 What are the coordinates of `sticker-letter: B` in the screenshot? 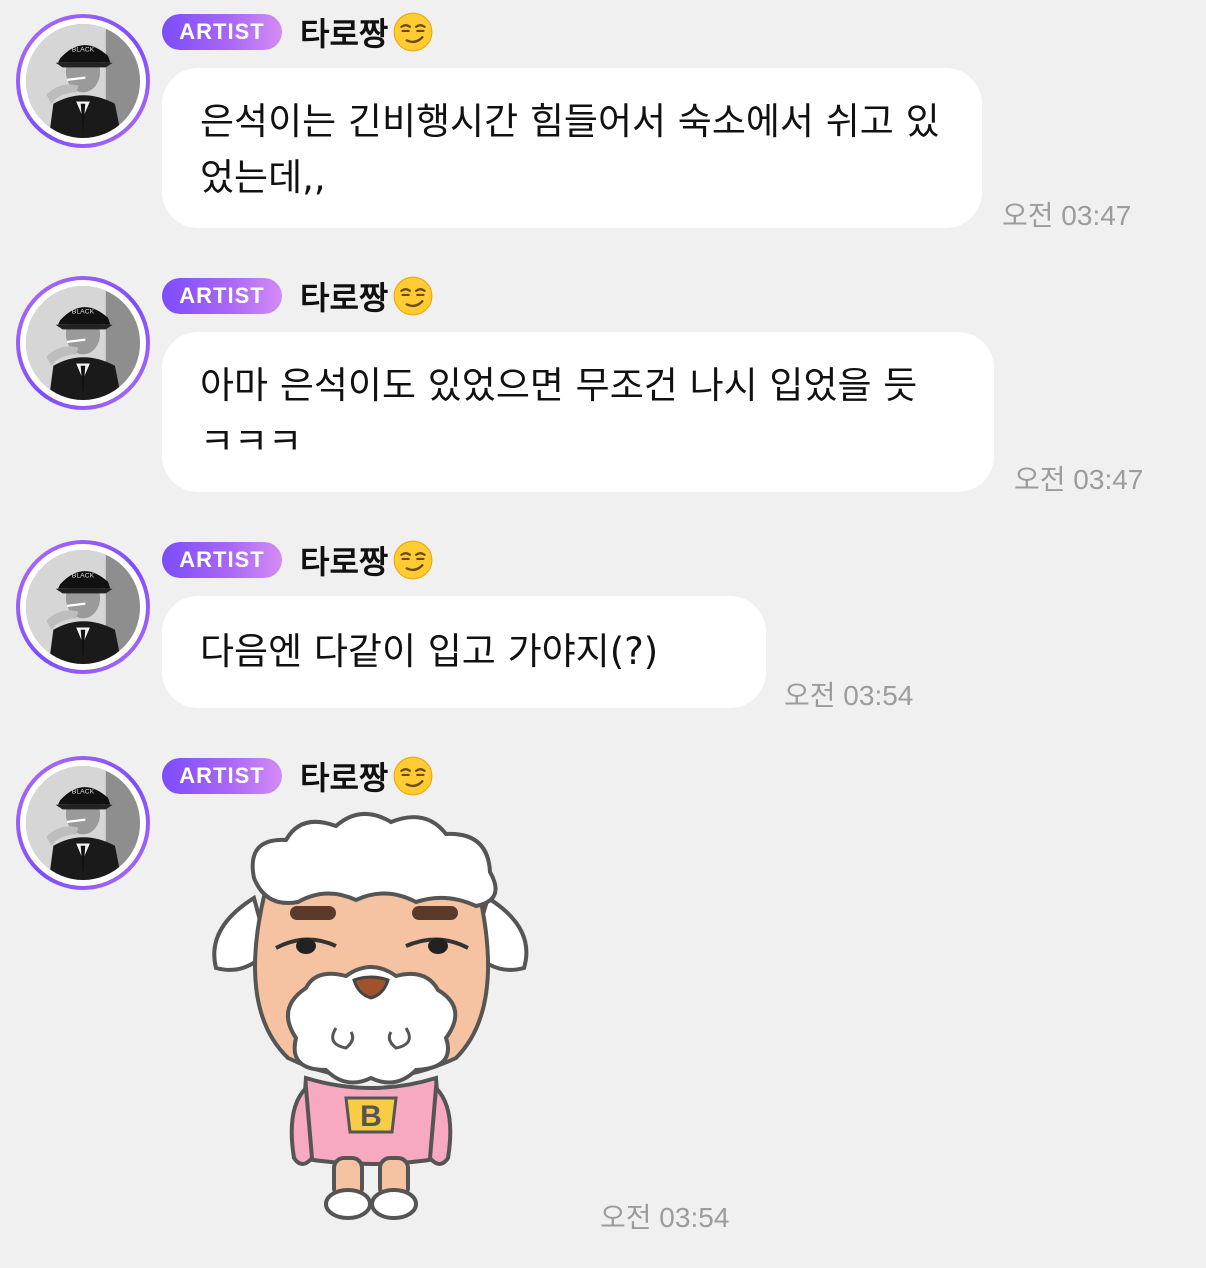 It's located at (371, 1116).